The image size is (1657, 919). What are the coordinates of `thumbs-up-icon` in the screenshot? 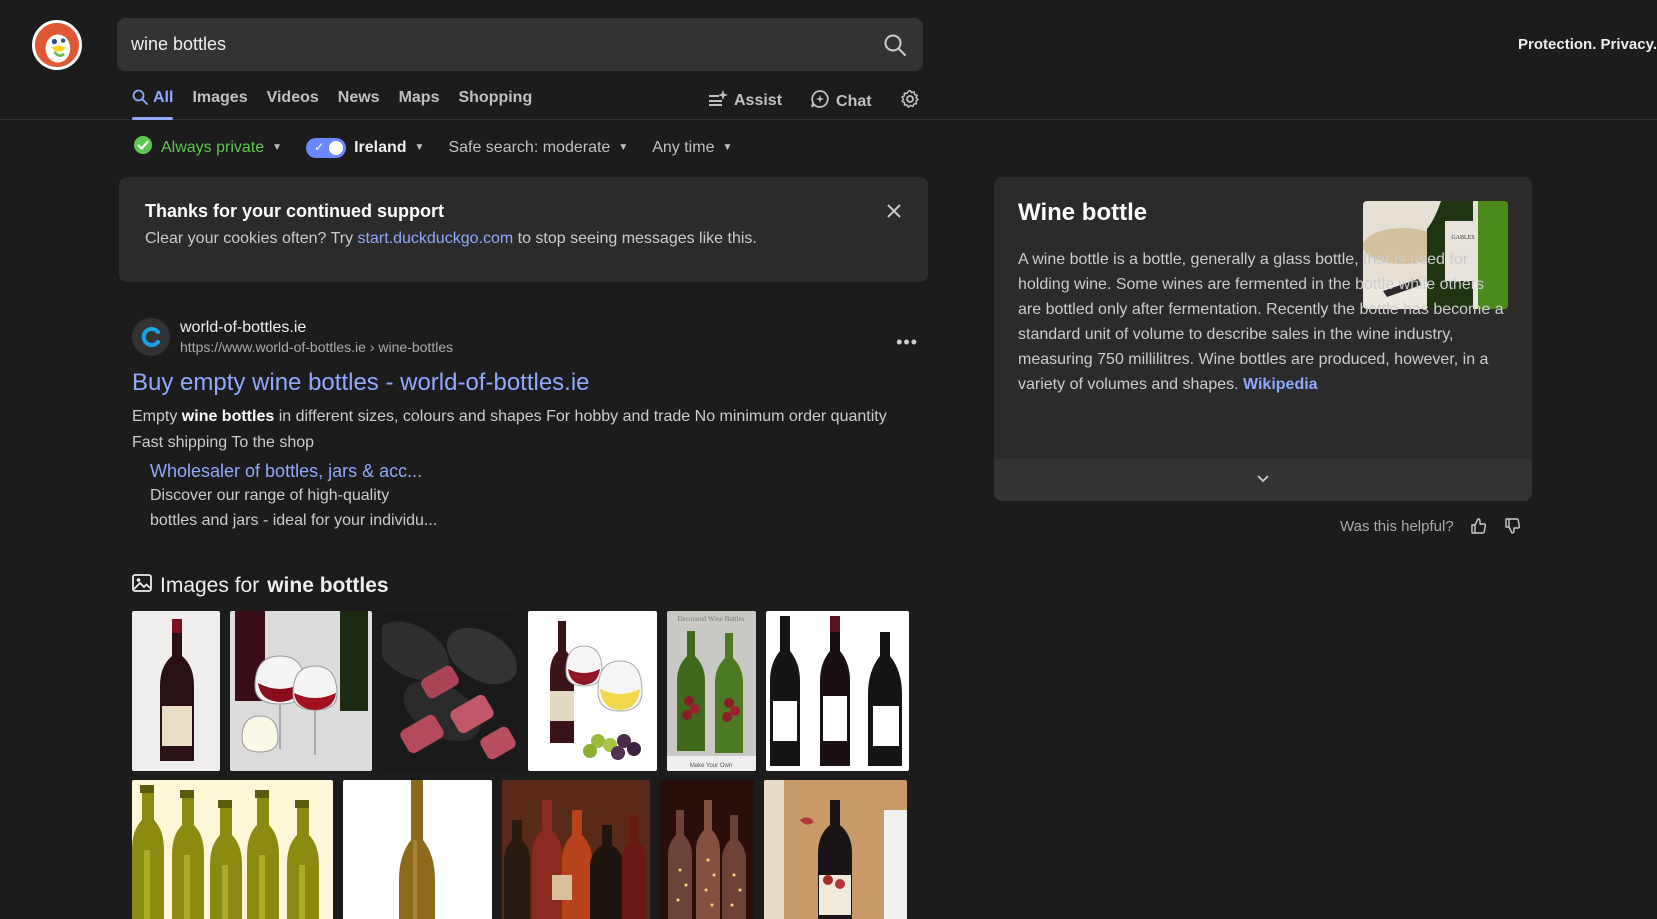 It's located at (1478, 526).